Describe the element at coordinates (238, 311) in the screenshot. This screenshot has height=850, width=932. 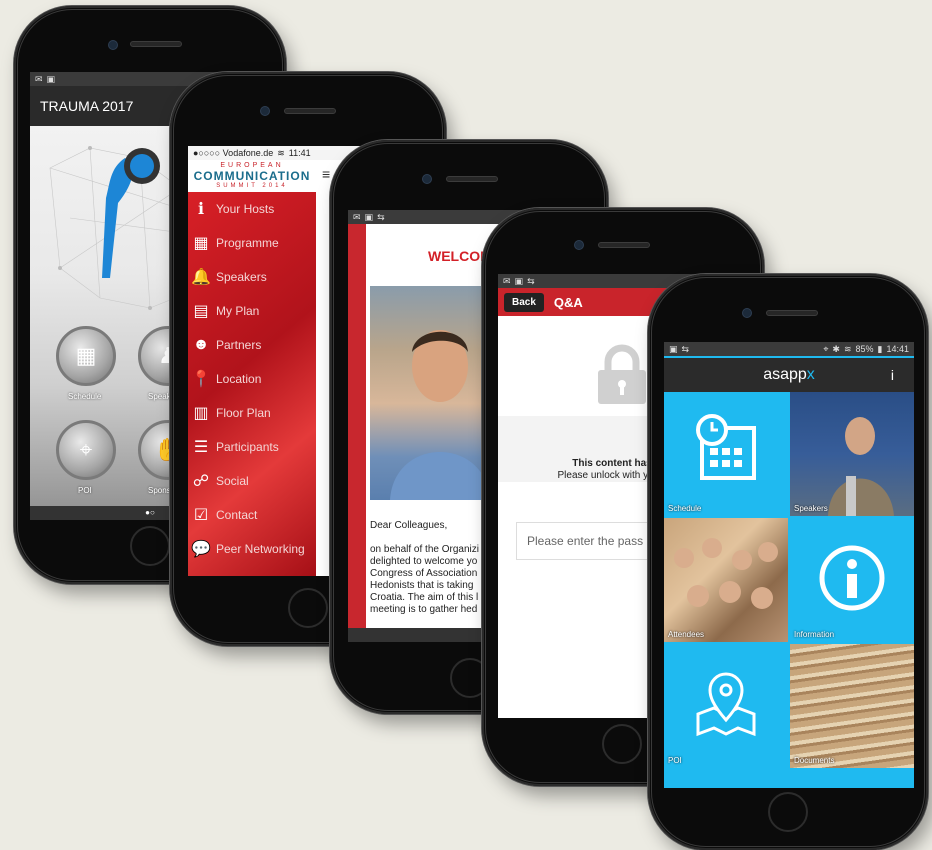
I see `menu-label: My Plan` at that location.